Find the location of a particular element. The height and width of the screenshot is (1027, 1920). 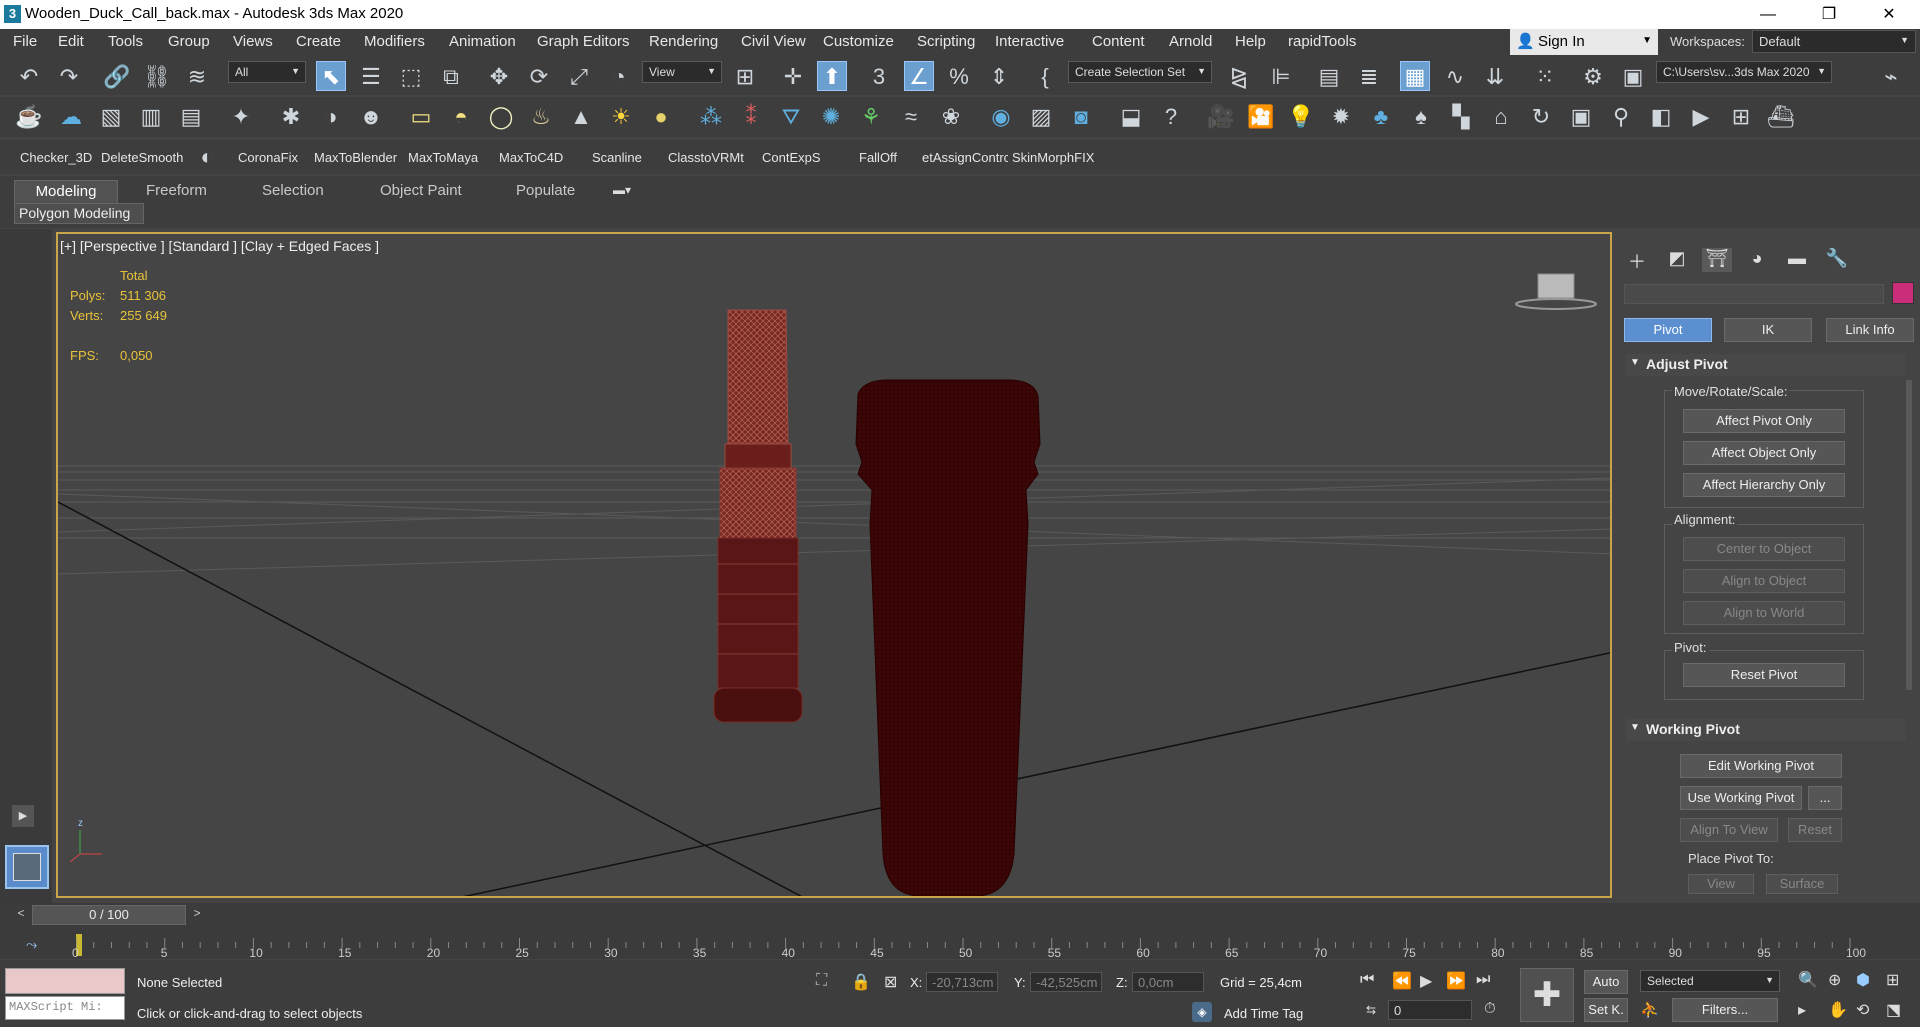

menu-graph-editors: Graph Editors is located at coordinates (583, 41).